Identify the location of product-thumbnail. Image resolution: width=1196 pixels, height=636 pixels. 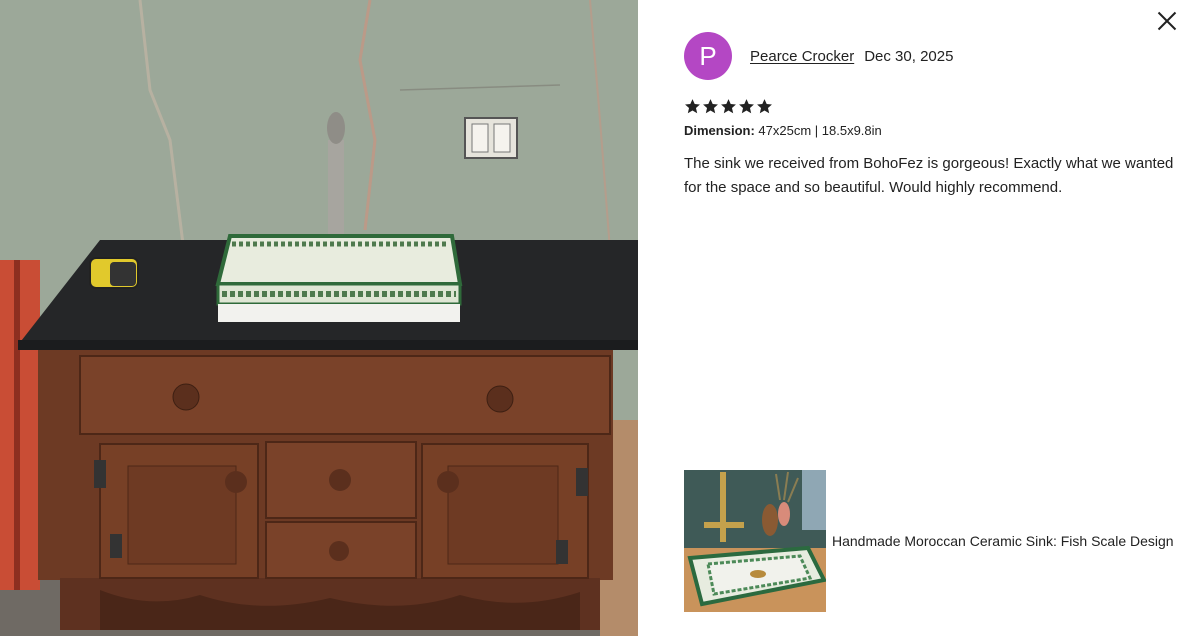
(755, 541).